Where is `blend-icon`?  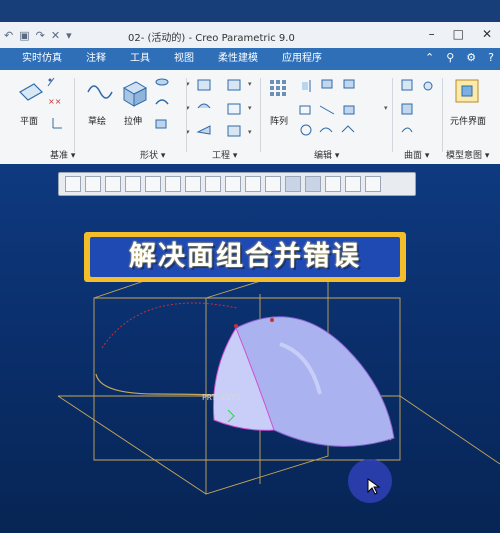 blend-icon is located at coordinates (161, 124).